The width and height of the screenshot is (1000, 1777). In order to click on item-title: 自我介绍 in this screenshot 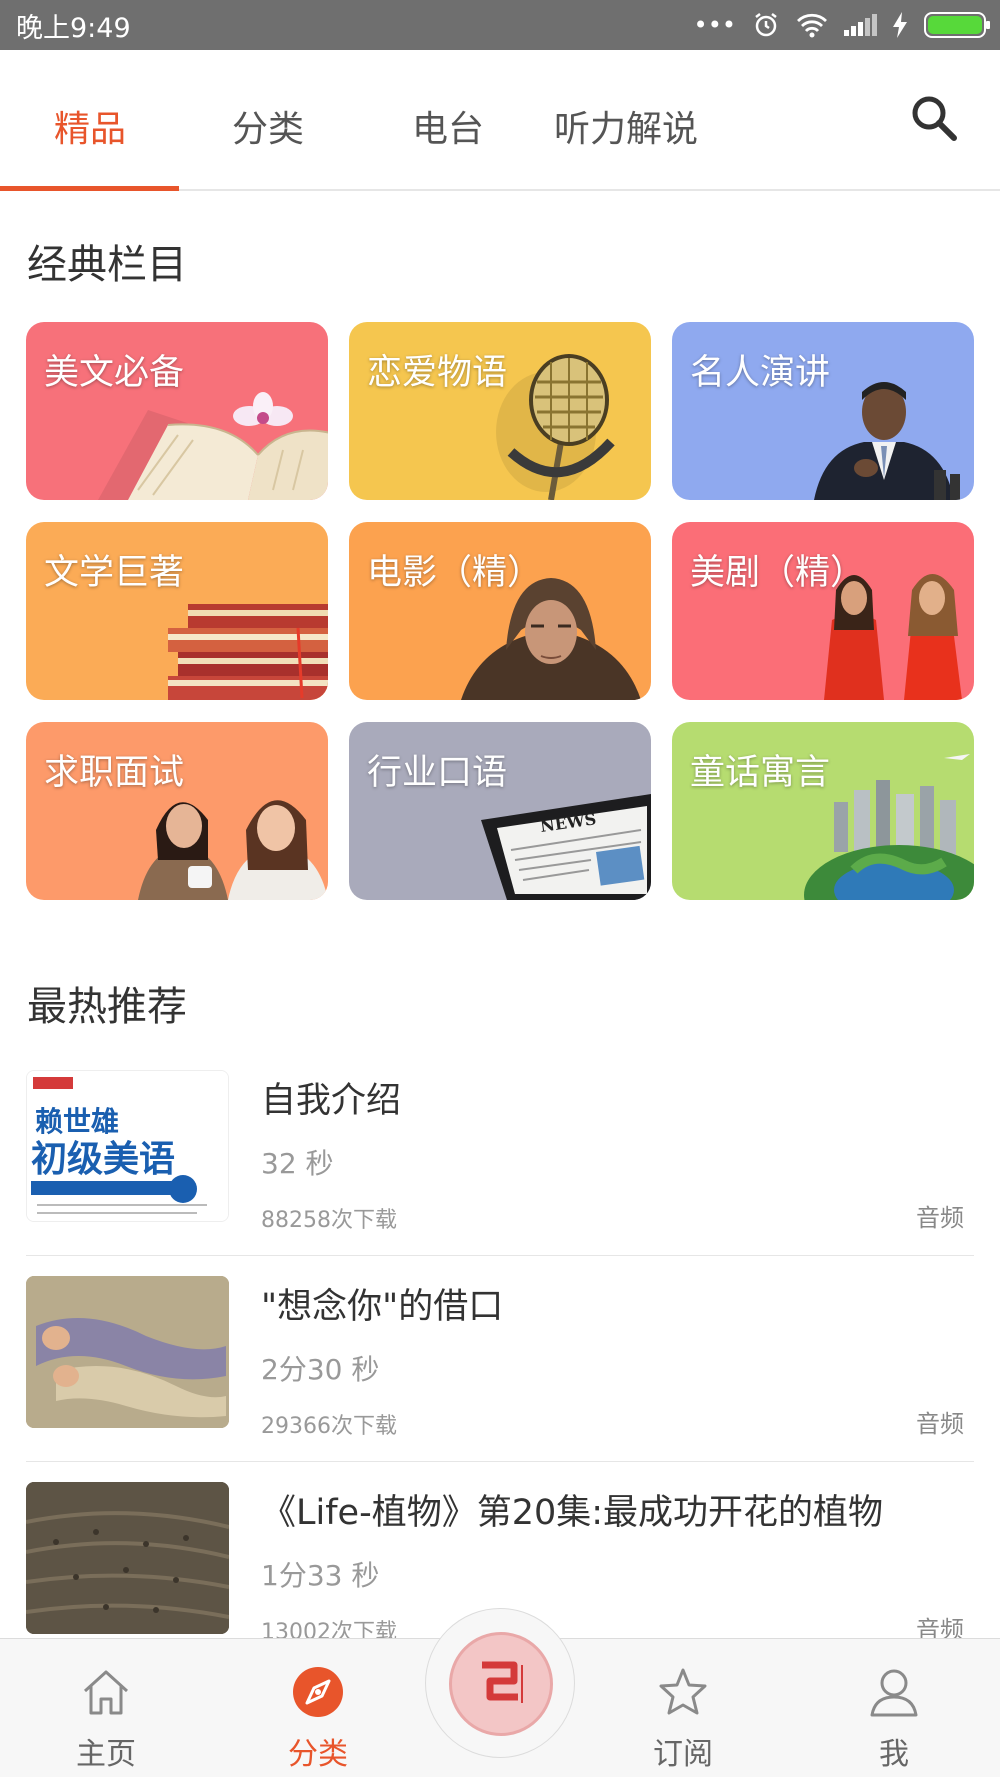, I will do `click(331, 1101)`.